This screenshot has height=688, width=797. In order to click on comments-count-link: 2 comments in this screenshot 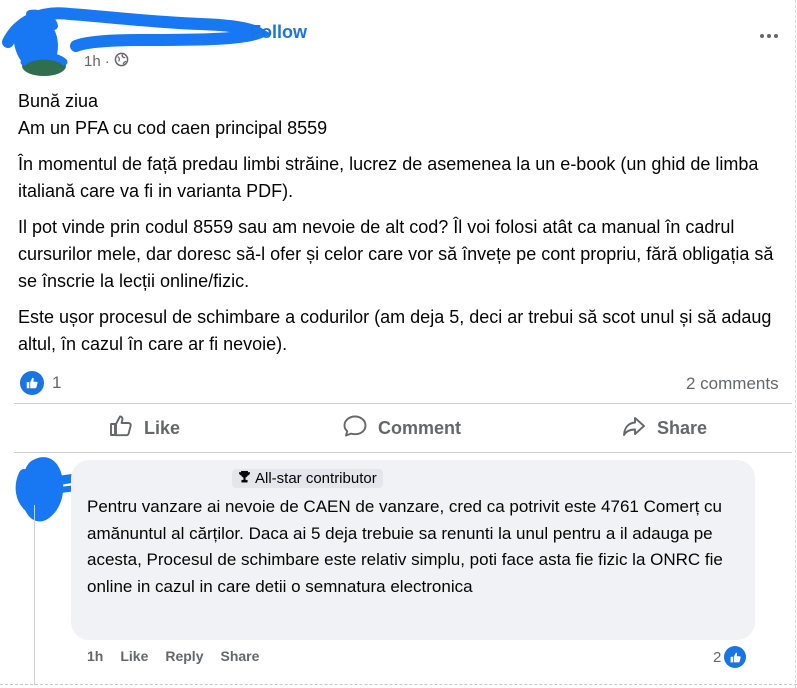, I will do `click(732, 384)`.